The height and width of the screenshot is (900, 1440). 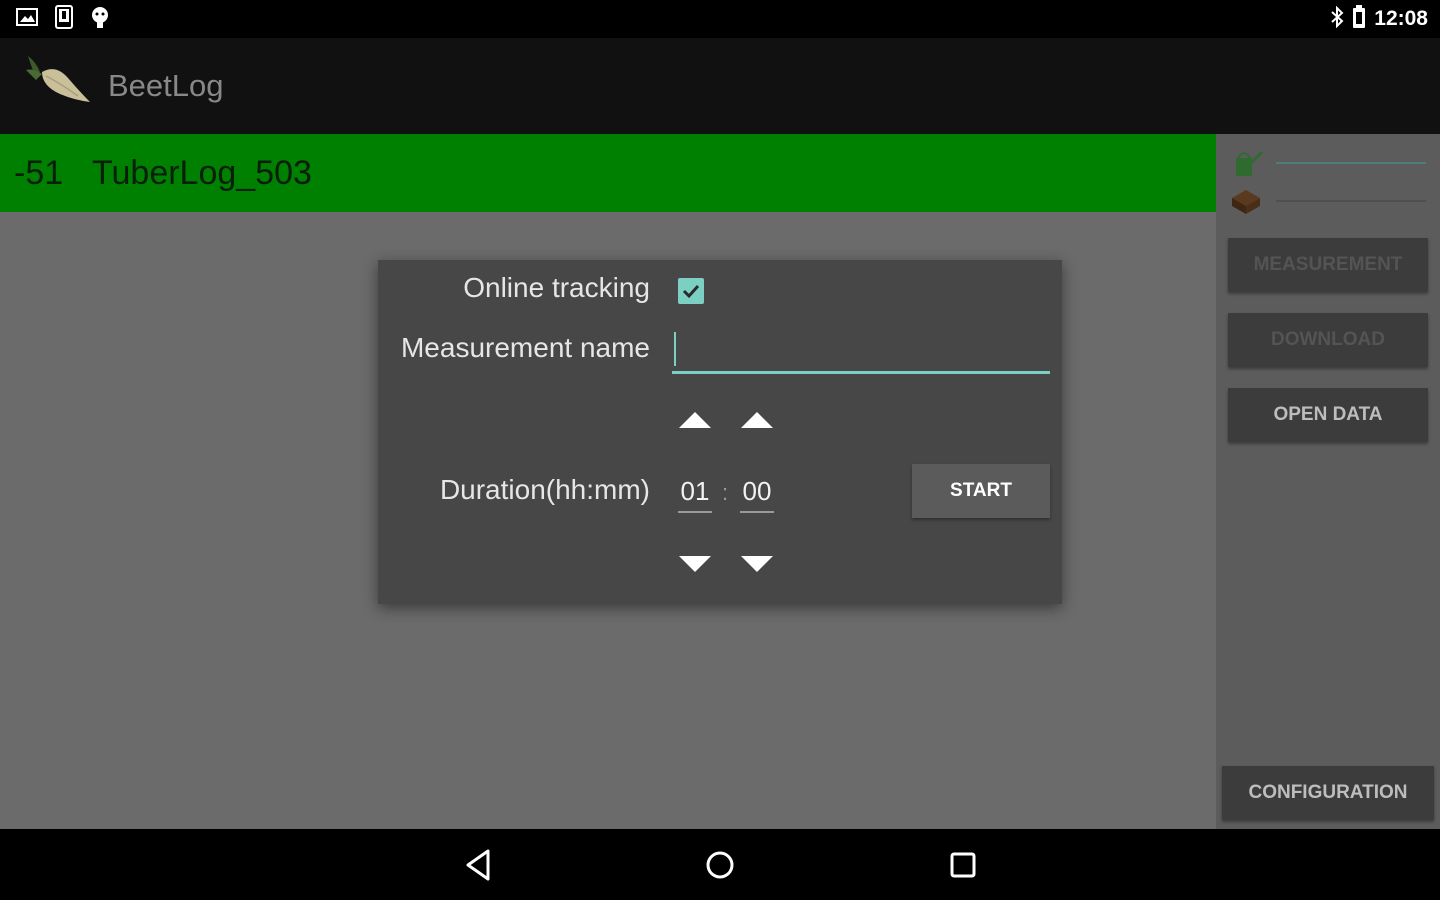 What do you see at coordinates (1351, 163) in the screenshot?
I see `water-level-bar` at bounding box center [1351, 163].